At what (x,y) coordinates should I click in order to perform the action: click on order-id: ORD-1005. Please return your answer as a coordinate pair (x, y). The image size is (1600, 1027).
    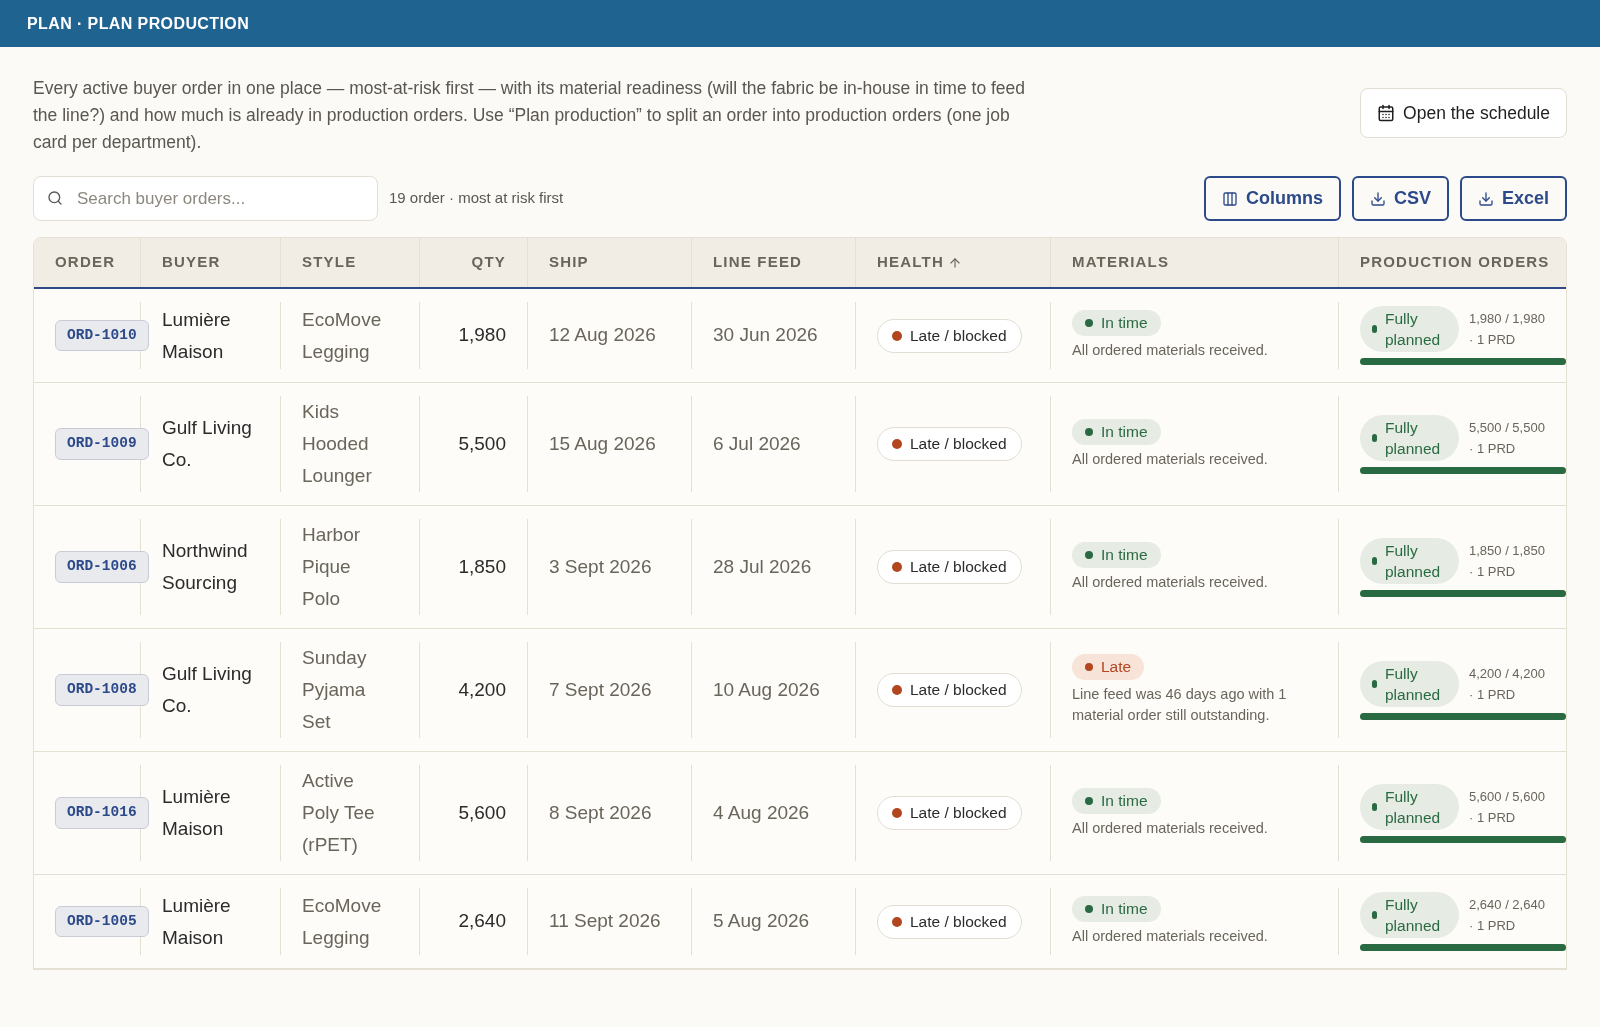
    Looking at the image, I should click on (102, 921).